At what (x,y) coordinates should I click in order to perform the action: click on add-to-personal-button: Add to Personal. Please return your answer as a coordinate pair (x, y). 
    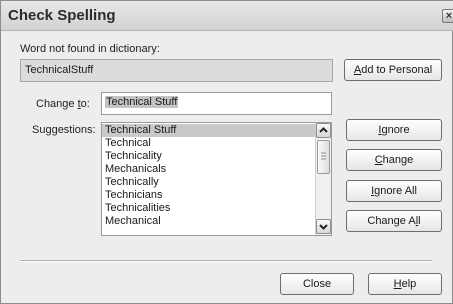
    Looking at the image, I should click on (393, 70).